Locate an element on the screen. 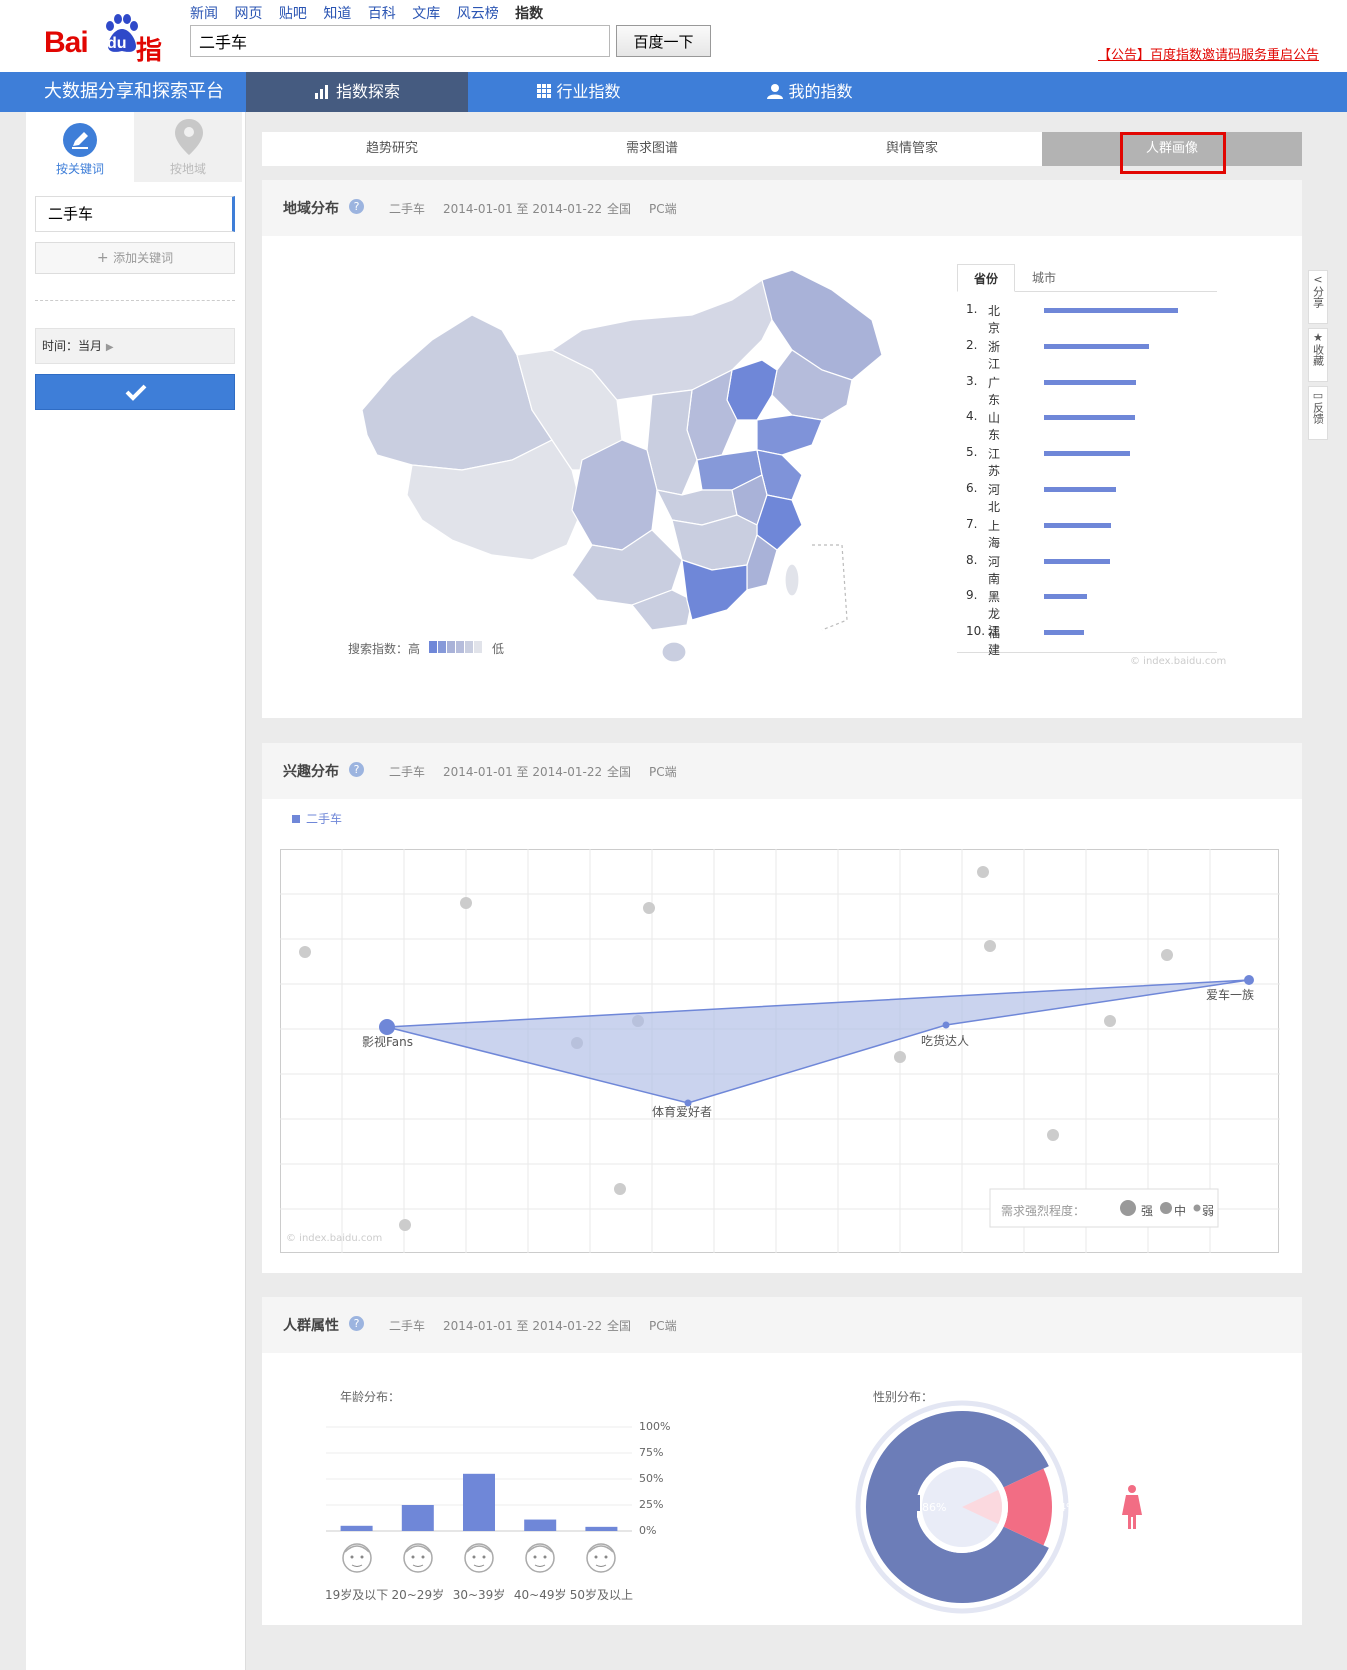 The image size is (1347, 1670). feedback-button: ▭ 反馈 is located at coordinates (1318, 413).